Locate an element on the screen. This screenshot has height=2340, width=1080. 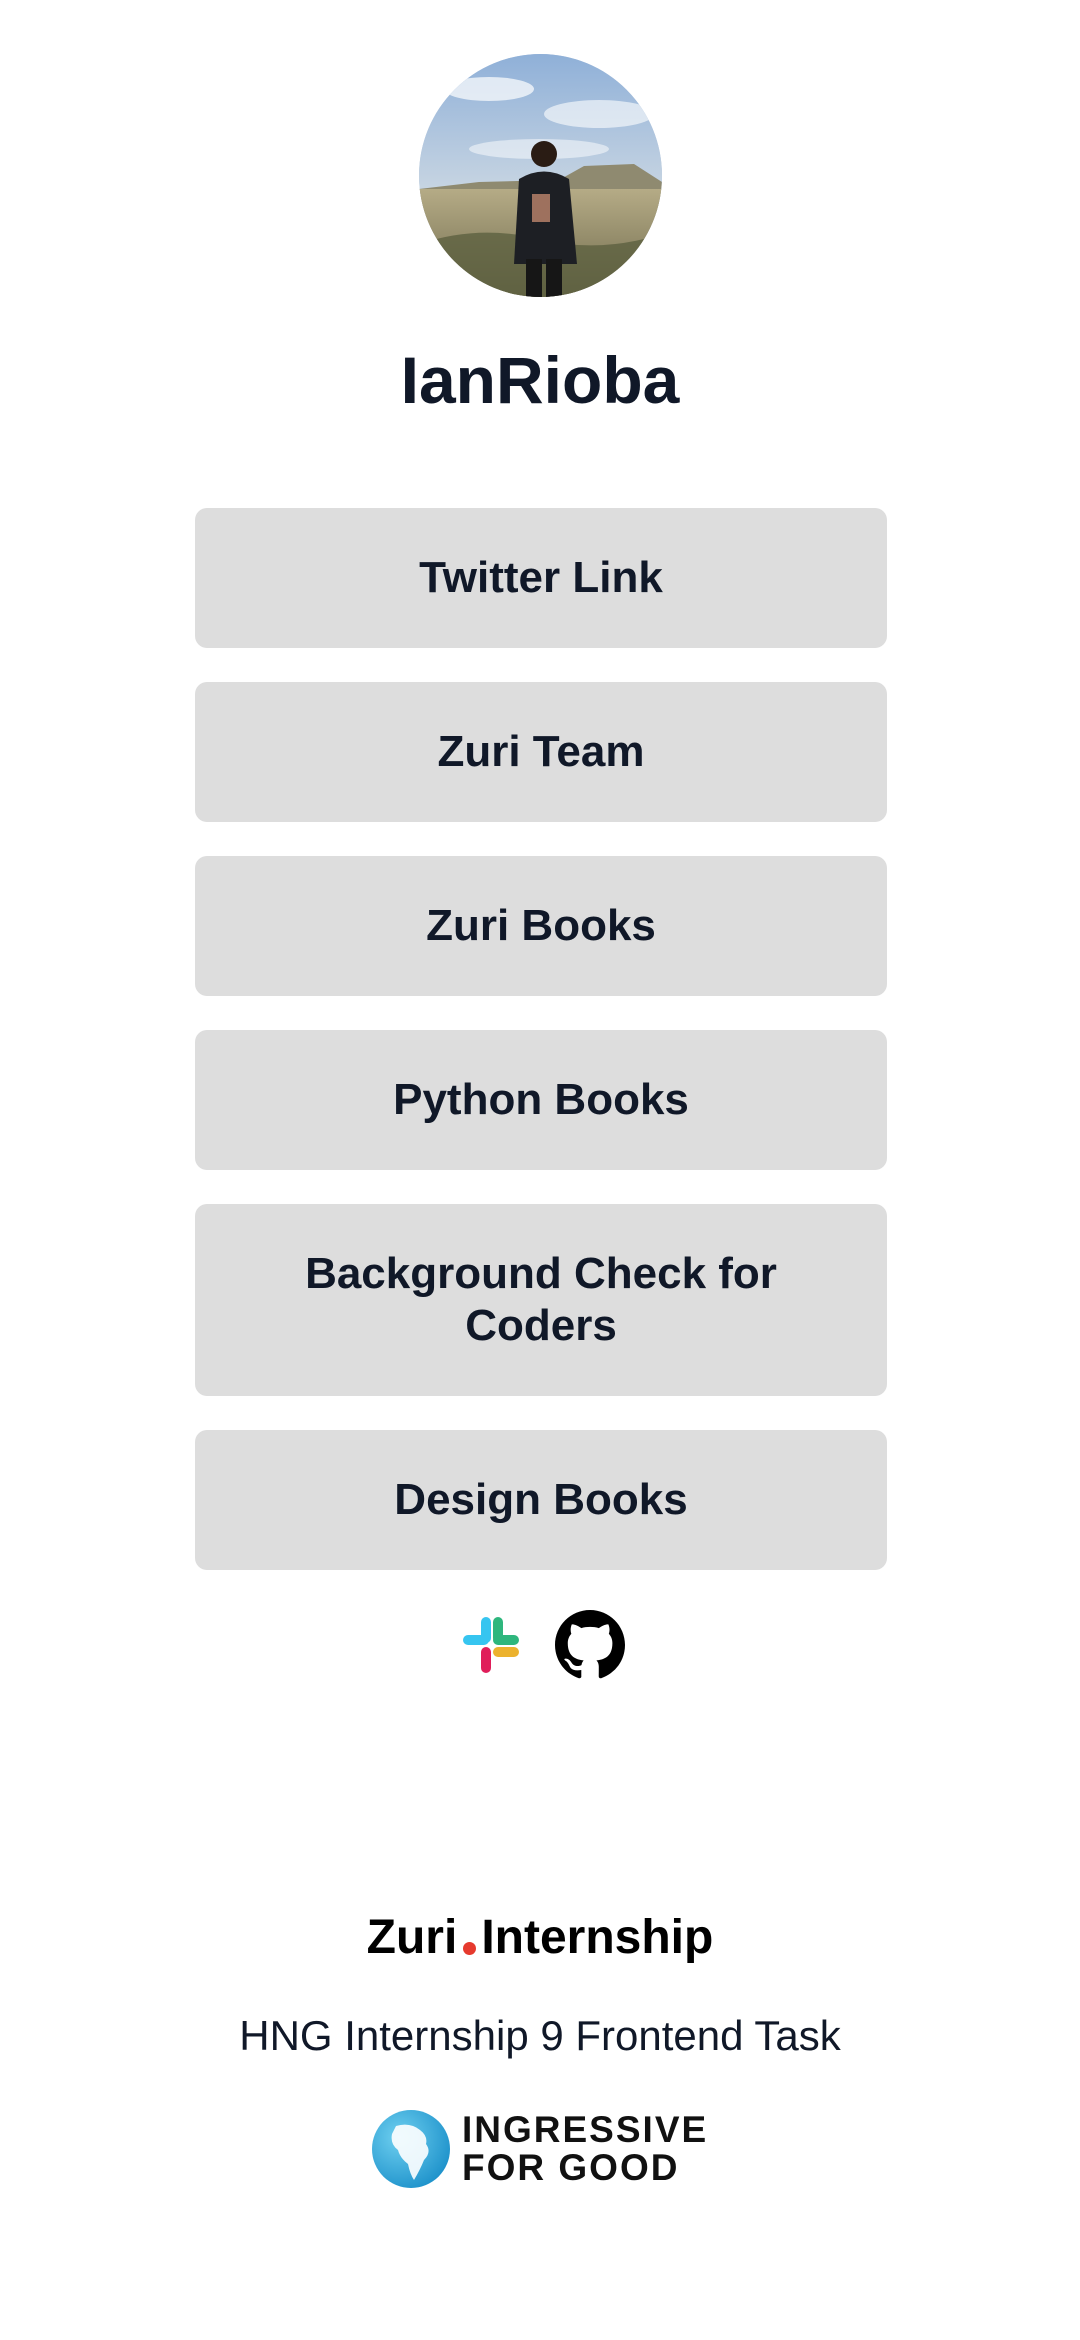
slack-icon is located at coordinates (491, 1645).